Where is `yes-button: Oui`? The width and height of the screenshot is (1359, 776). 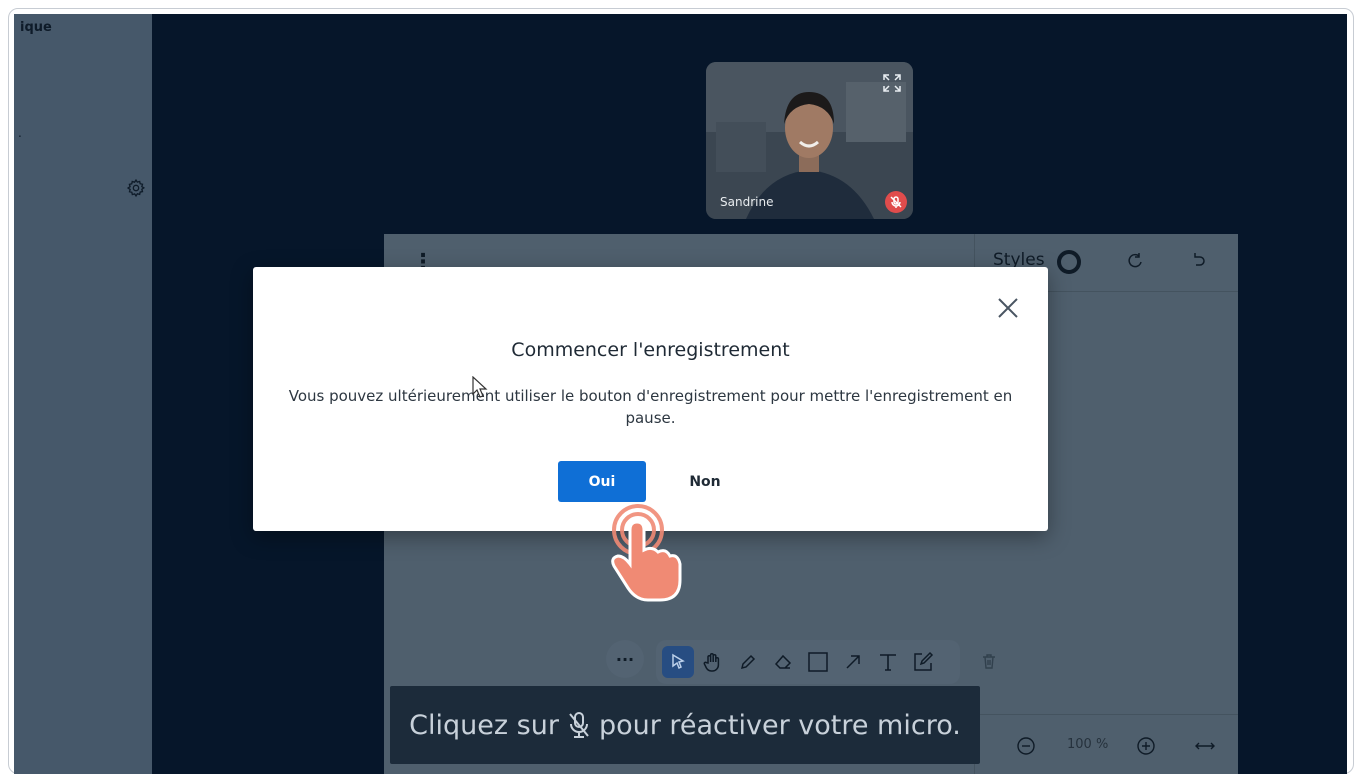
yes-button: Oui is located at coordinates (602, 481).